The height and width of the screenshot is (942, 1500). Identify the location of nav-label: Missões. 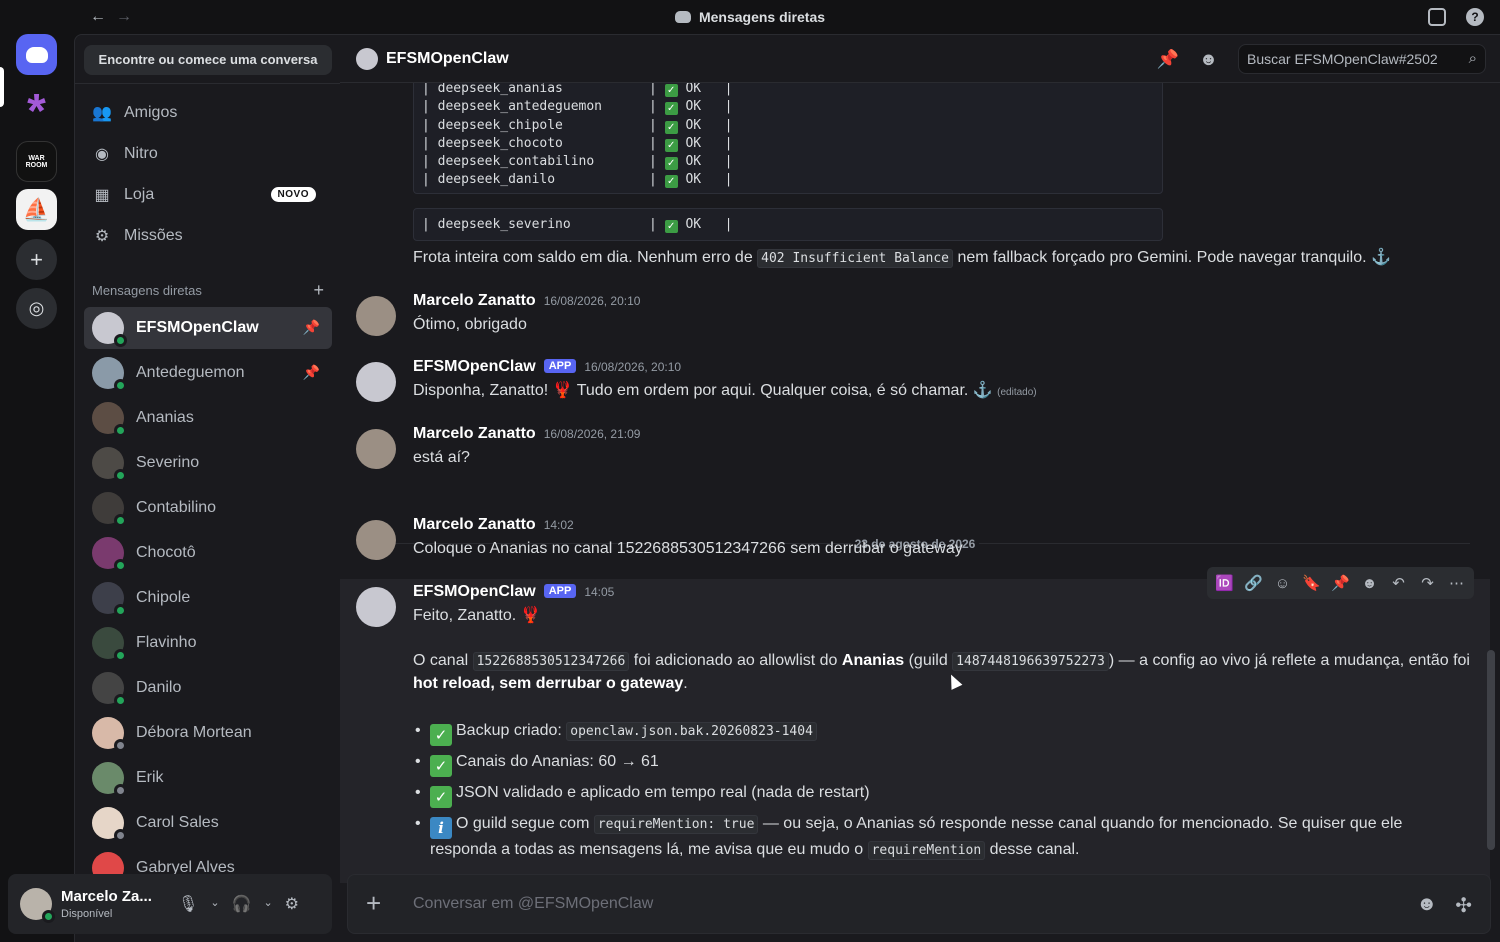
(153, 235).